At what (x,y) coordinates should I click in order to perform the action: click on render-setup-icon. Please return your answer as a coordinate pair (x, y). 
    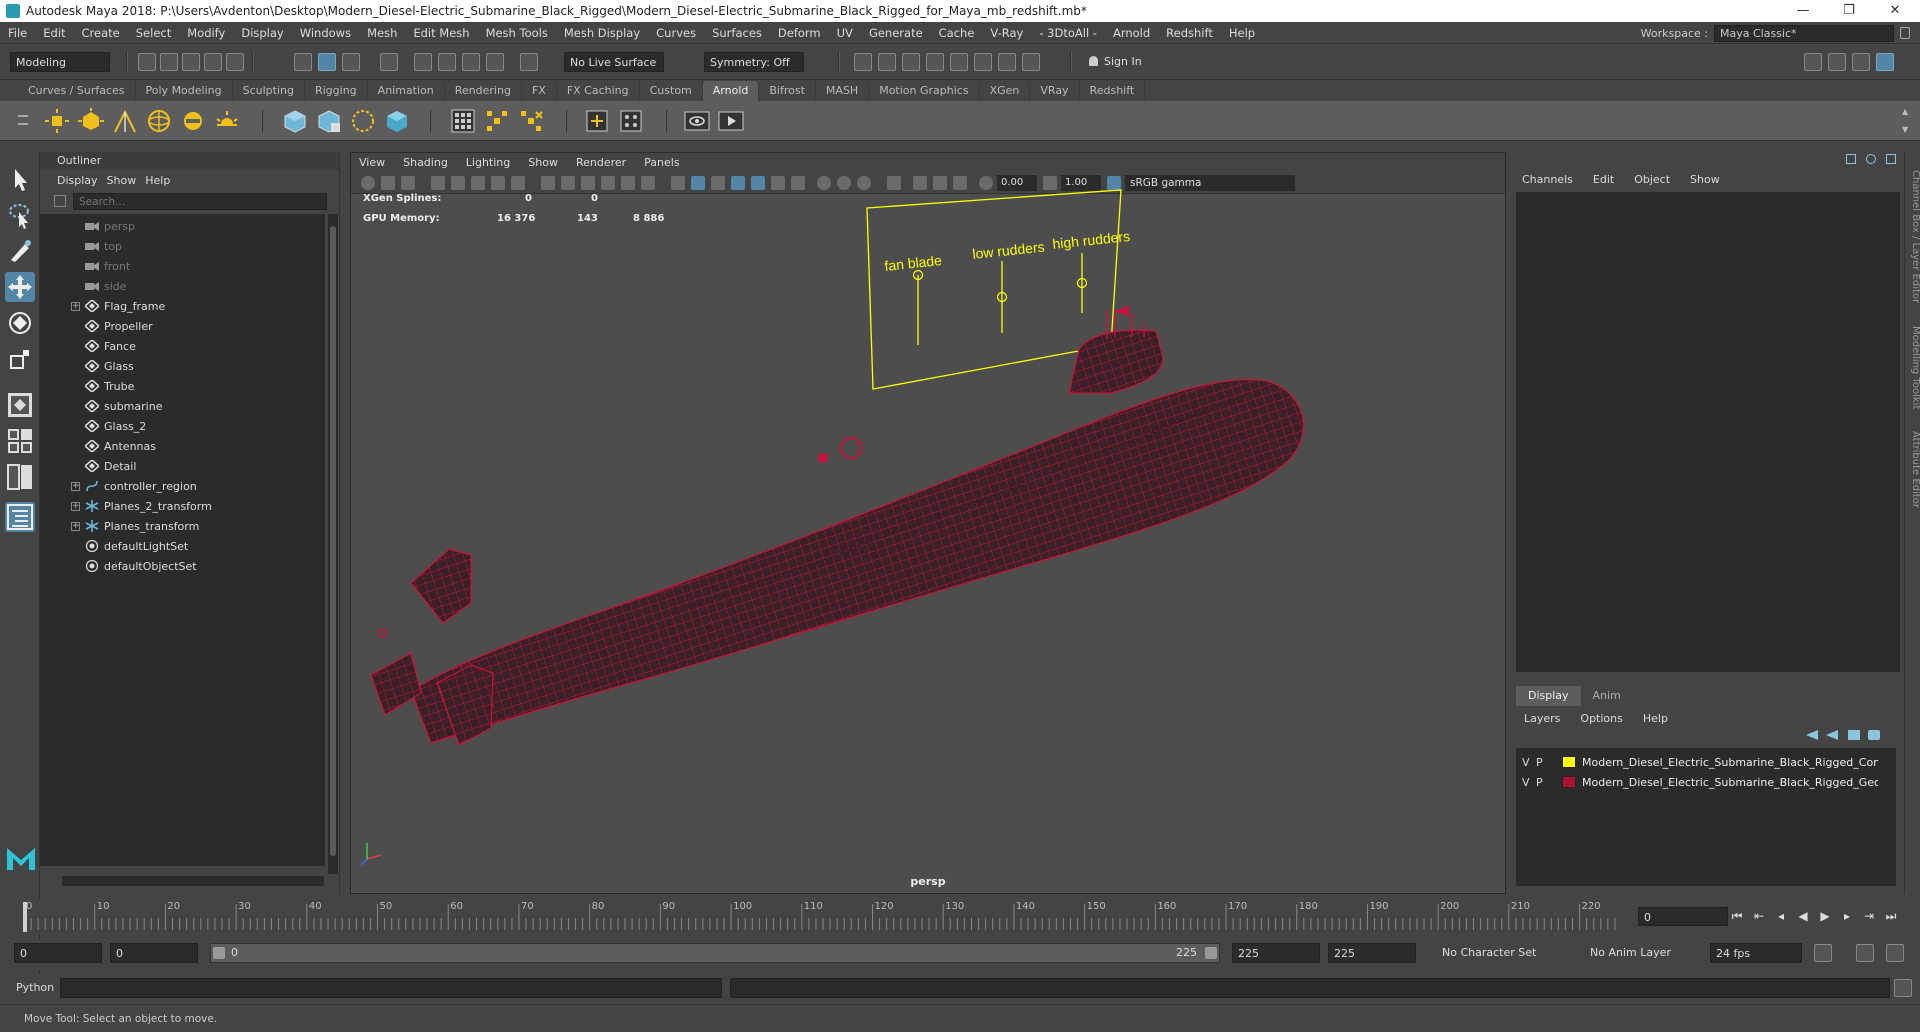
    Looking at the image, I should click on (983, 62).